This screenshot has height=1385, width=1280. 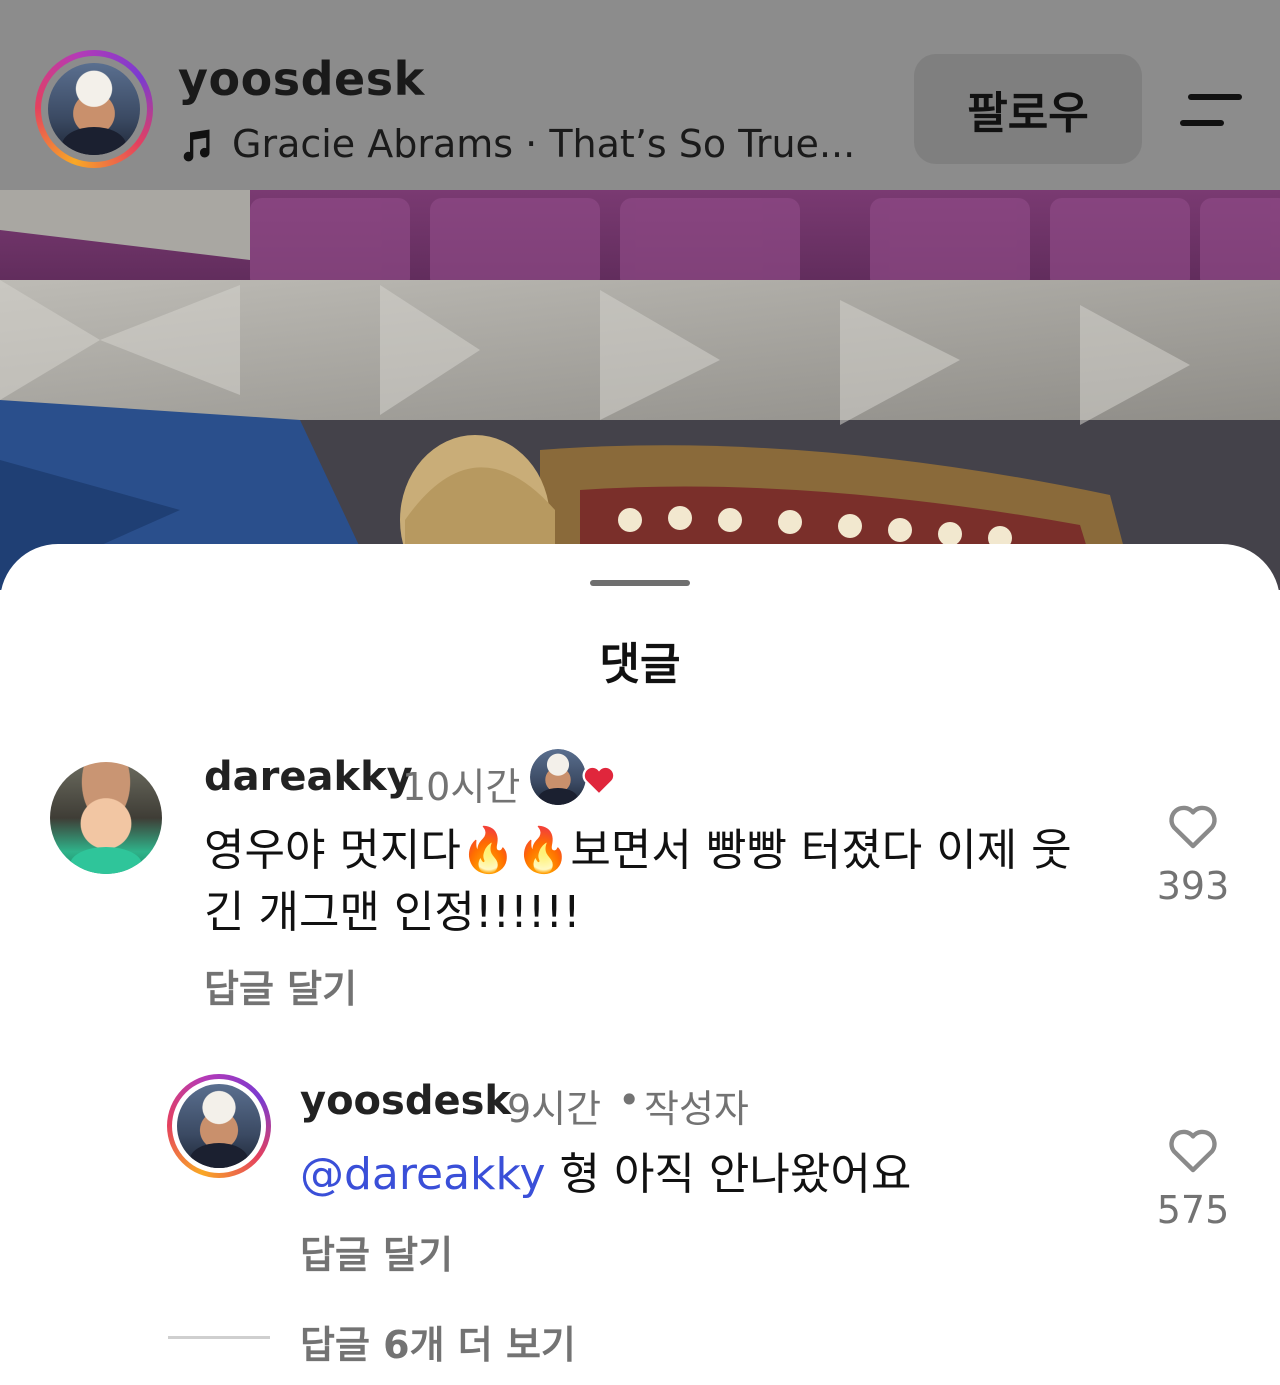 What do you see at coordinates (301, 79) in the screenshot?
I see `profile-username: yoosdesk` at bounding box center [301, 79].